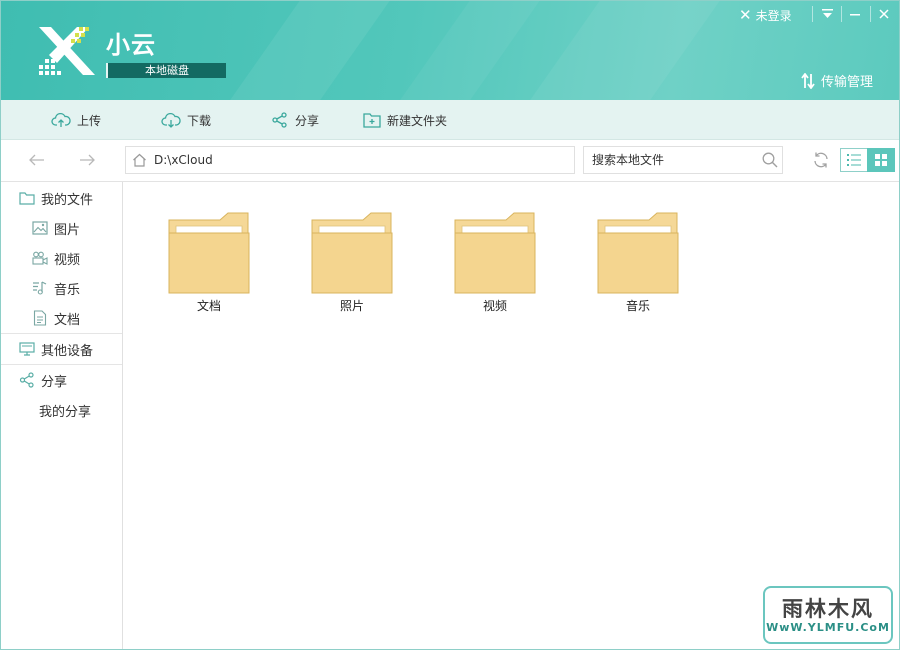  I want to click on account-x-icon: ✕, so click(745, 15).